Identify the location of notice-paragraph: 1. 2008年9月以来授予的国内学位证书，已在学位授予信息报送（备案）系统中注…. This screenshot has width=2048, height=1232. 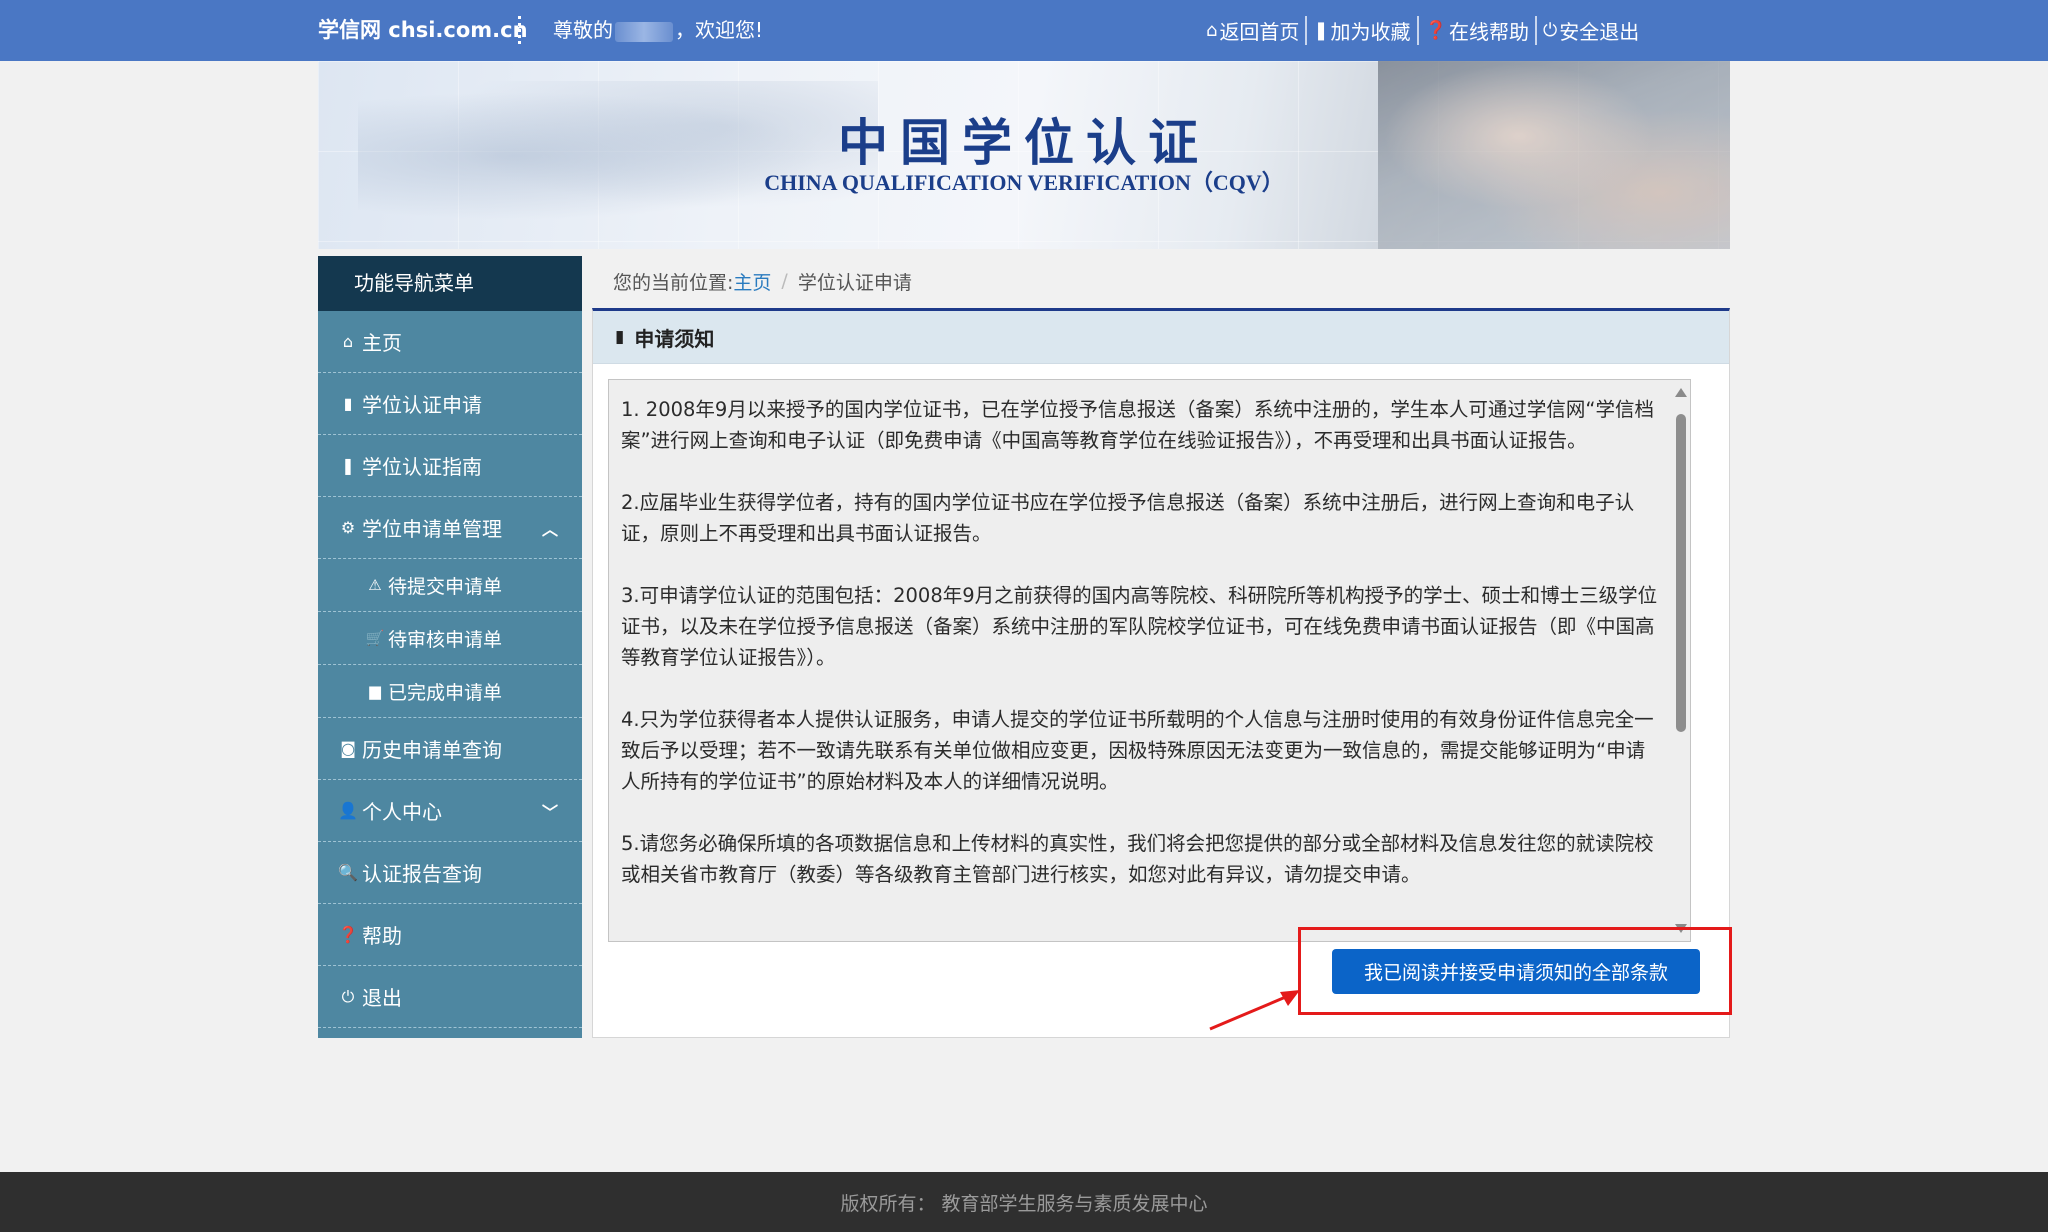
(1137, 425).